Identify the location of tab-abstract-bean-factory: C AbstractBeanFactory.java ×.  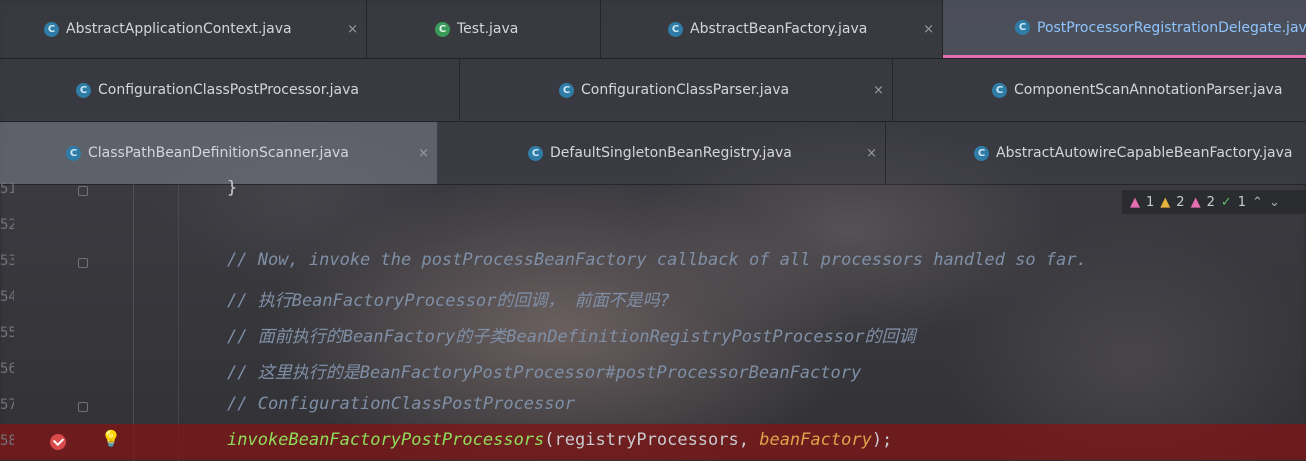
(772, 29).